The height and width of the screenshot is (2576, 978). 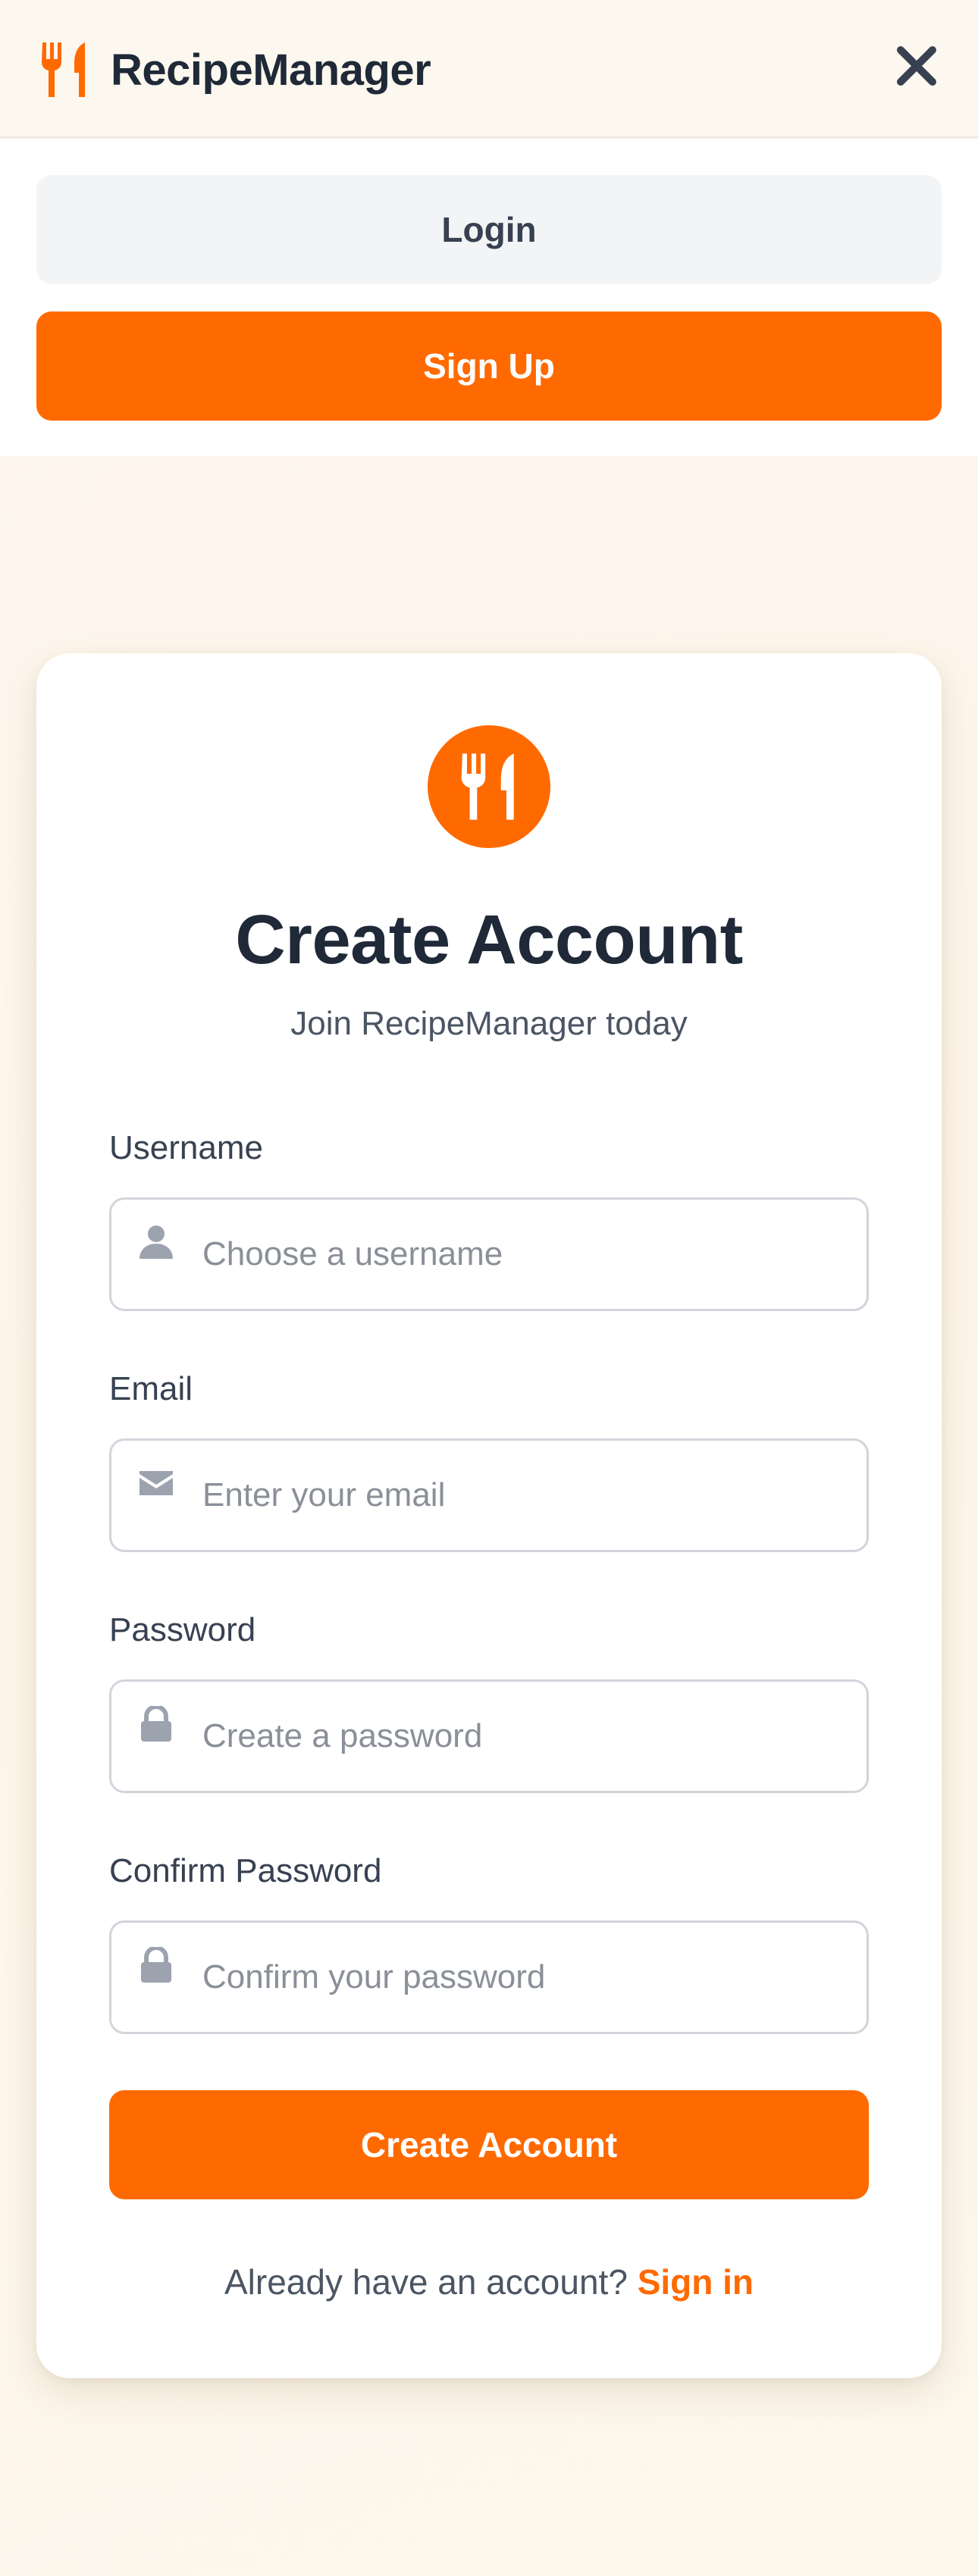 I want to click on signup-button: Sign Up, so click(x=489, y=366).